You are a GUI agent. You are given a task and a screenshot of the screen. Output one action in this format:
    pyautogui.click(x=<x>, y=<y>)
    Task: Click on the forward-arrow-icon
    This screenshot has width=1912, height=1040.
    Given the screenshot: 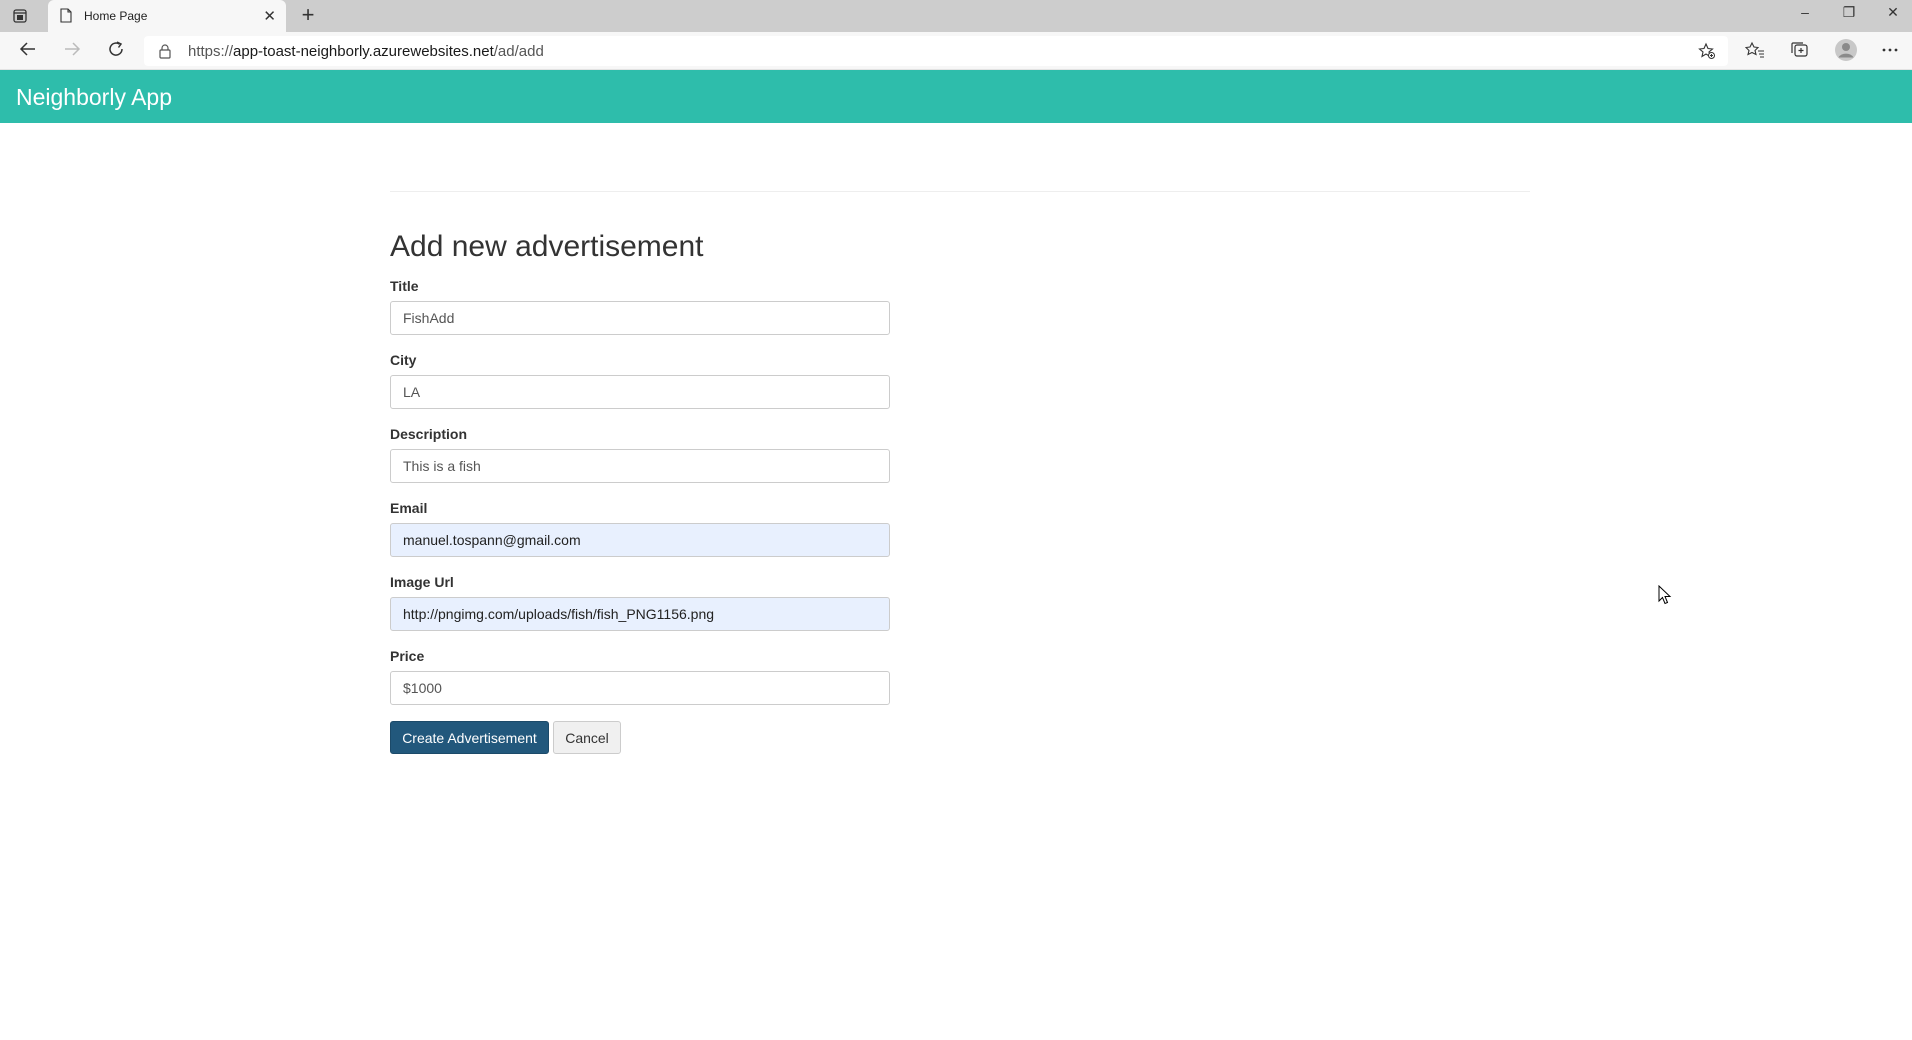 What is the action you would take?
    pyautogui.click(x=72, y=51)
    